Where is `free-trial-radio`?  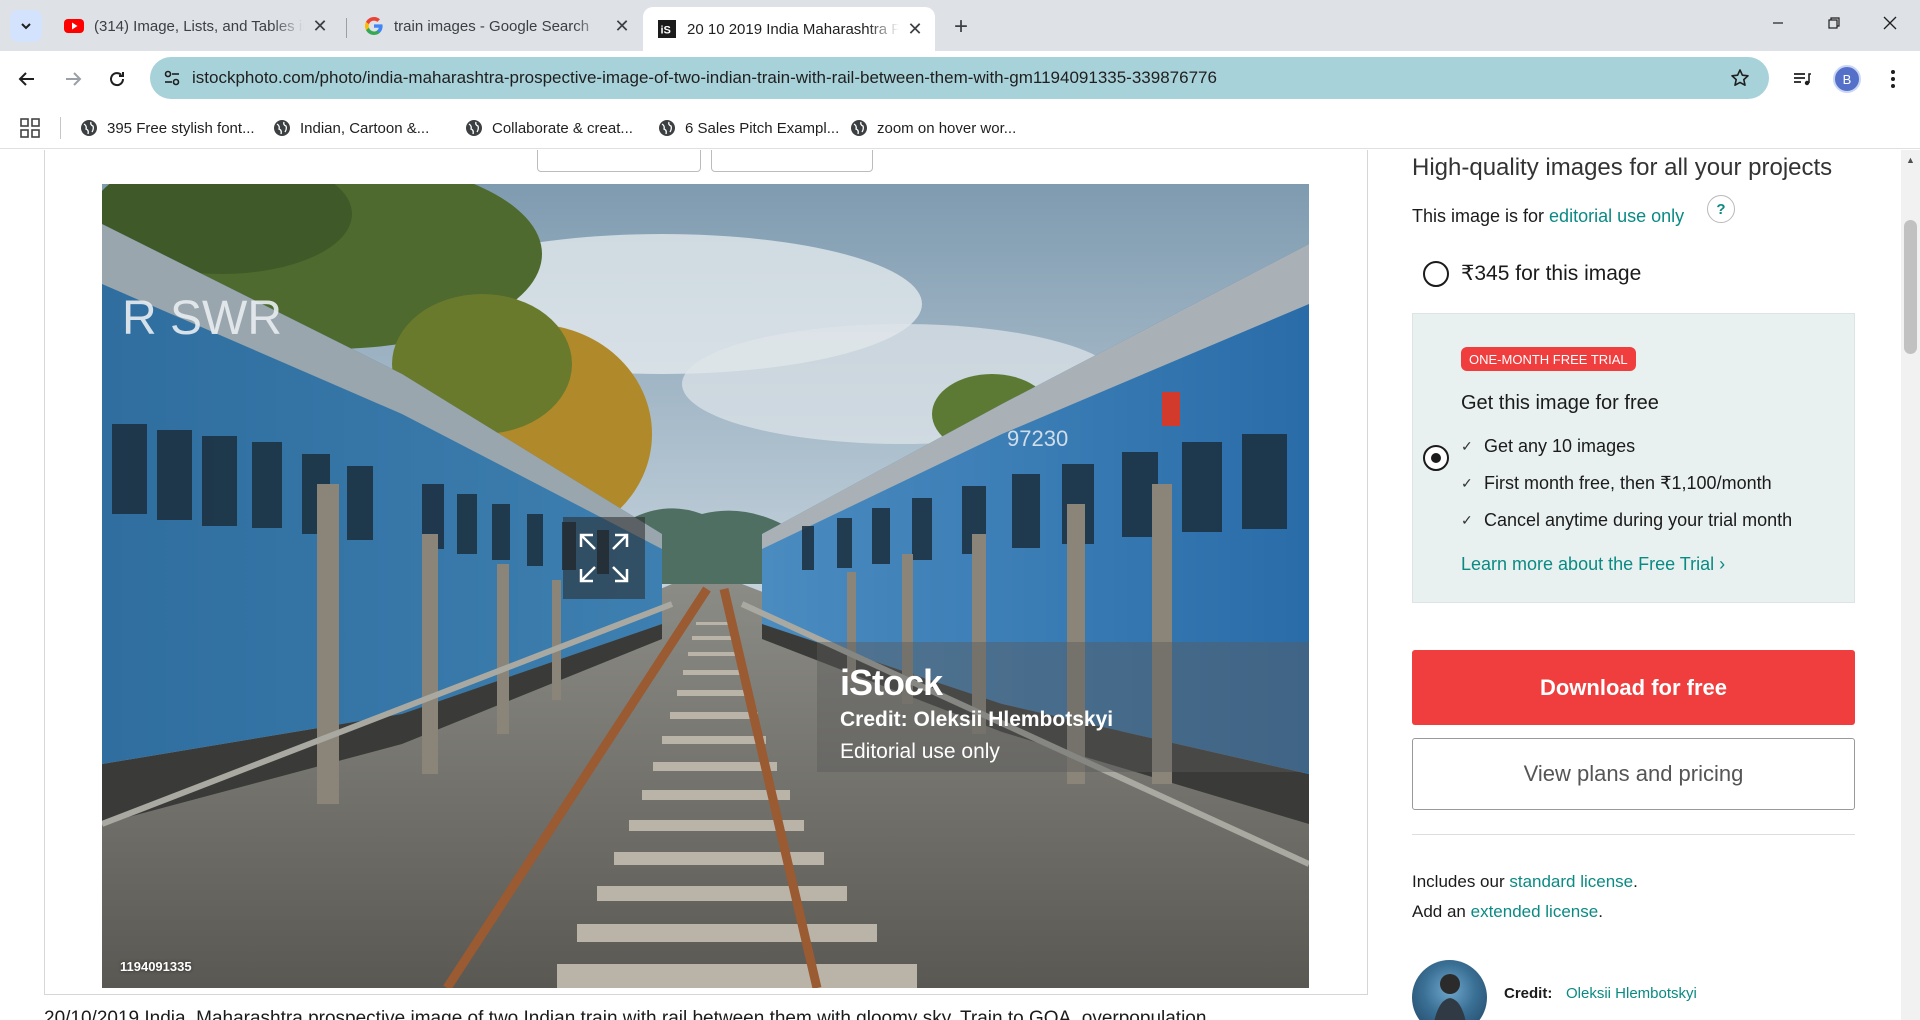
free-trial-radio is located at coordinates (1436, 458).